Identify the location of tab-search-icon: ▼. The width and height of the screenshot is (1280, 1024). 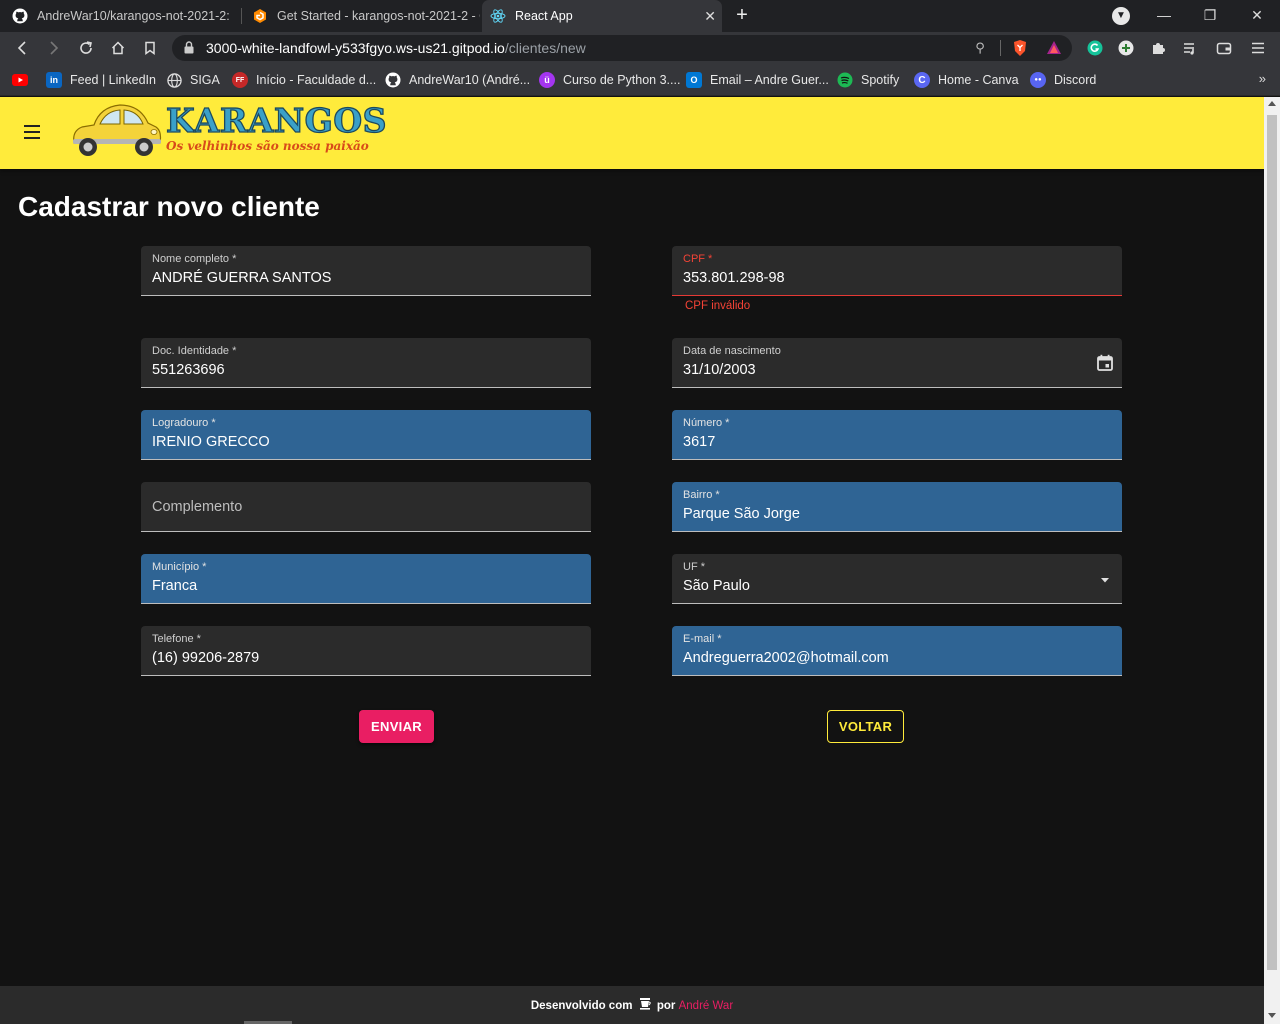
(1121, 16).